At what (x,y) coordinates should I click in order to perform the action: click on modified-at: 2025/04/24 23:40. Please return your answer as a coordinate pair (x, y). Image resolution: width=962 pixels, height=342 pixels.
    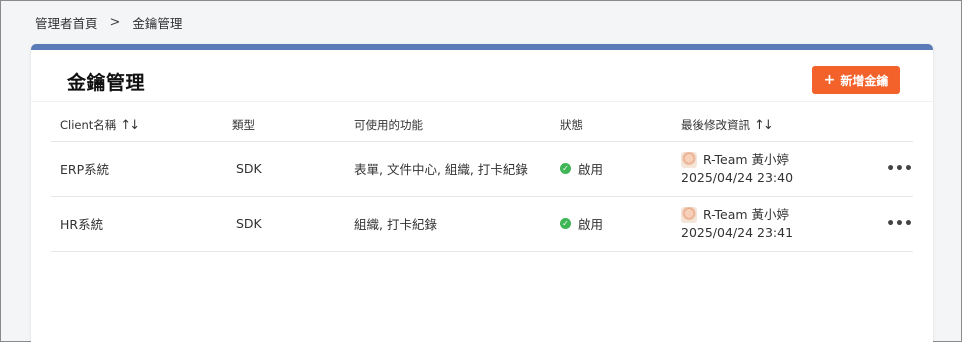
    Looking at the image, I should click on (737, 177).